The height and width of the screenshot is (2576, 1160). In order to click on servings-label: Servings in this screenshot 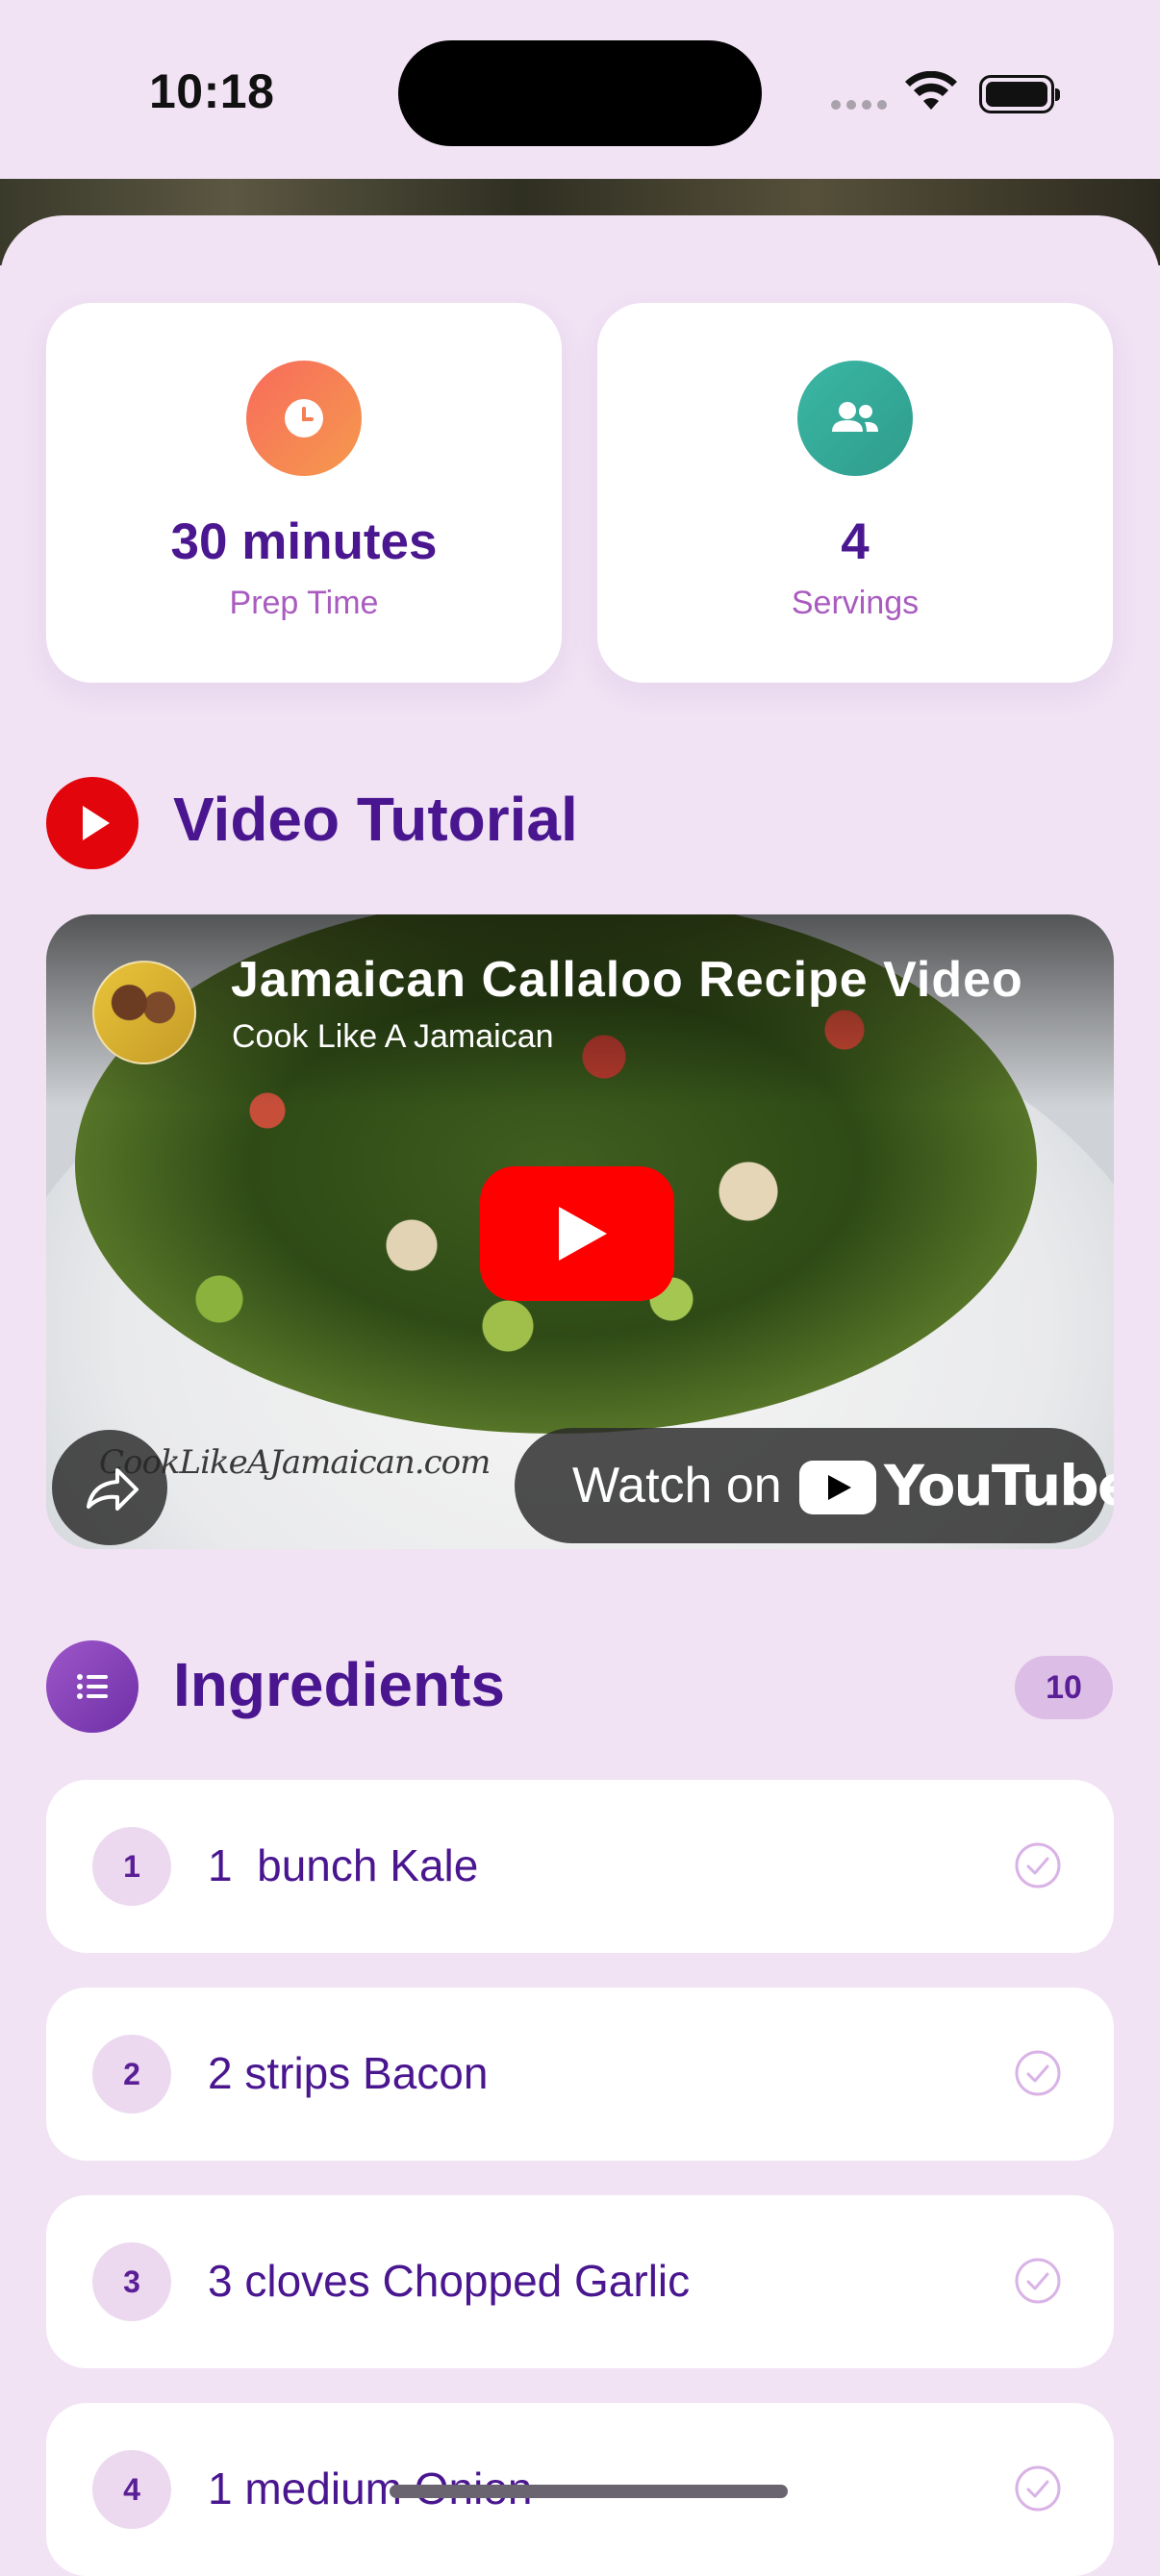, I will do `click(855, 603)`.